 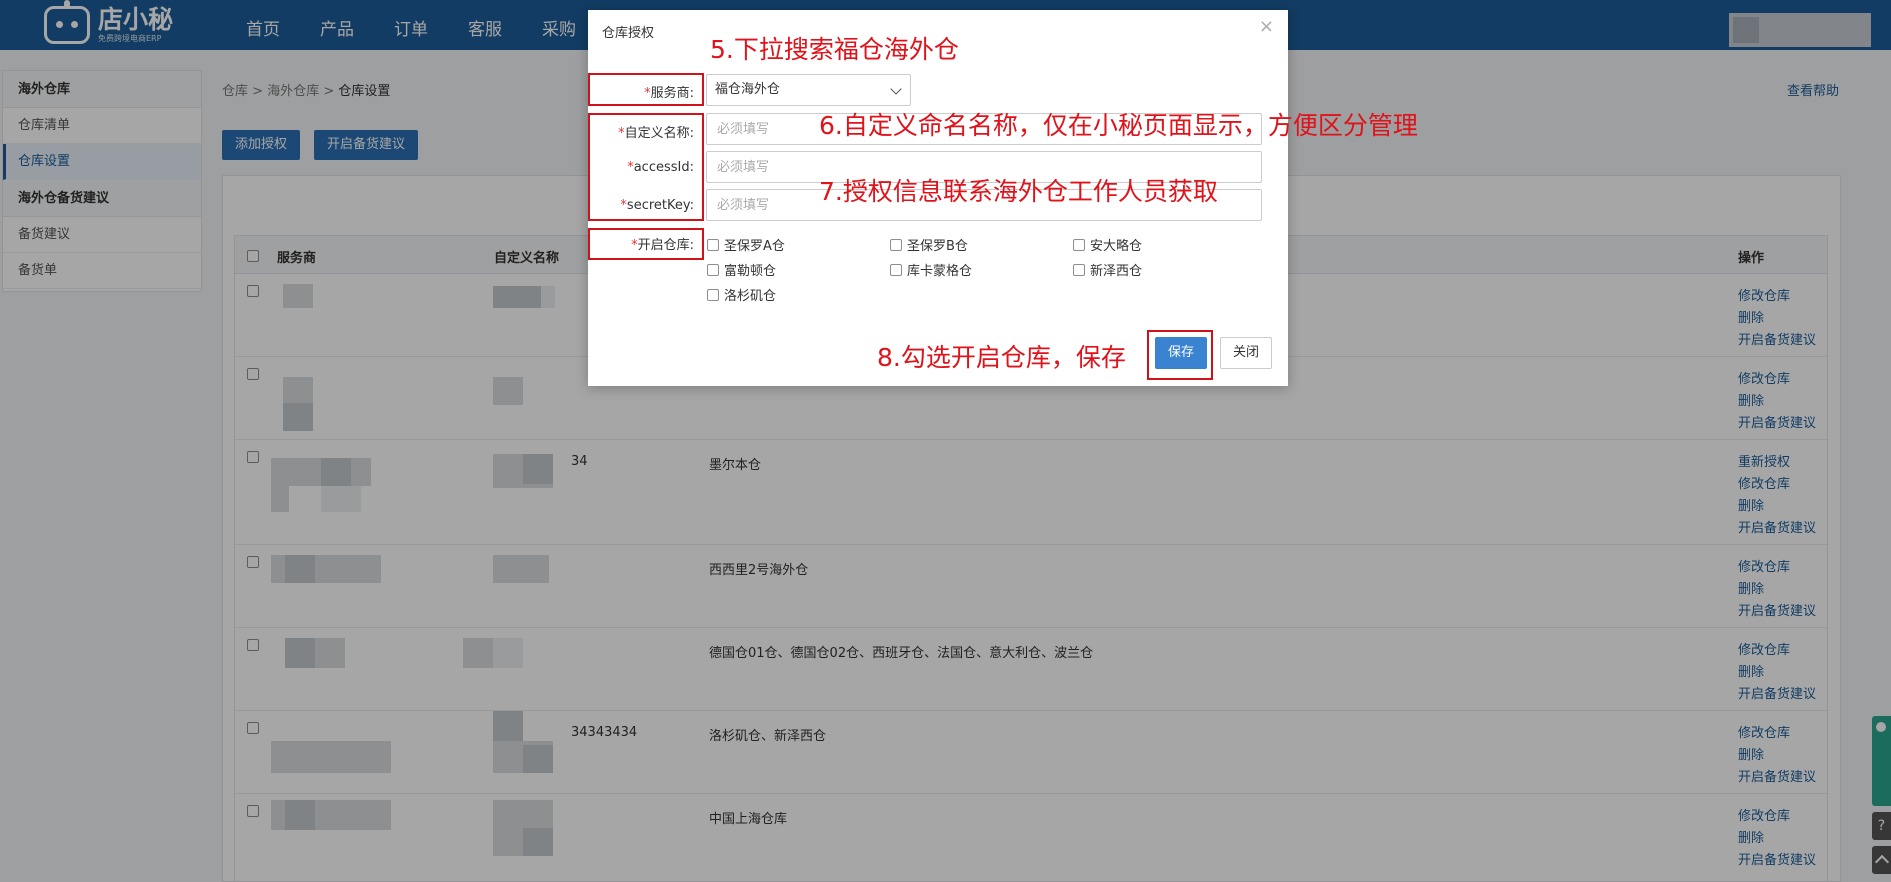 I want to click on annotation-step-6: 6.自定义命名名称，仅在小秘页面显示，方便区分管理, so click(x=1118, y=125).